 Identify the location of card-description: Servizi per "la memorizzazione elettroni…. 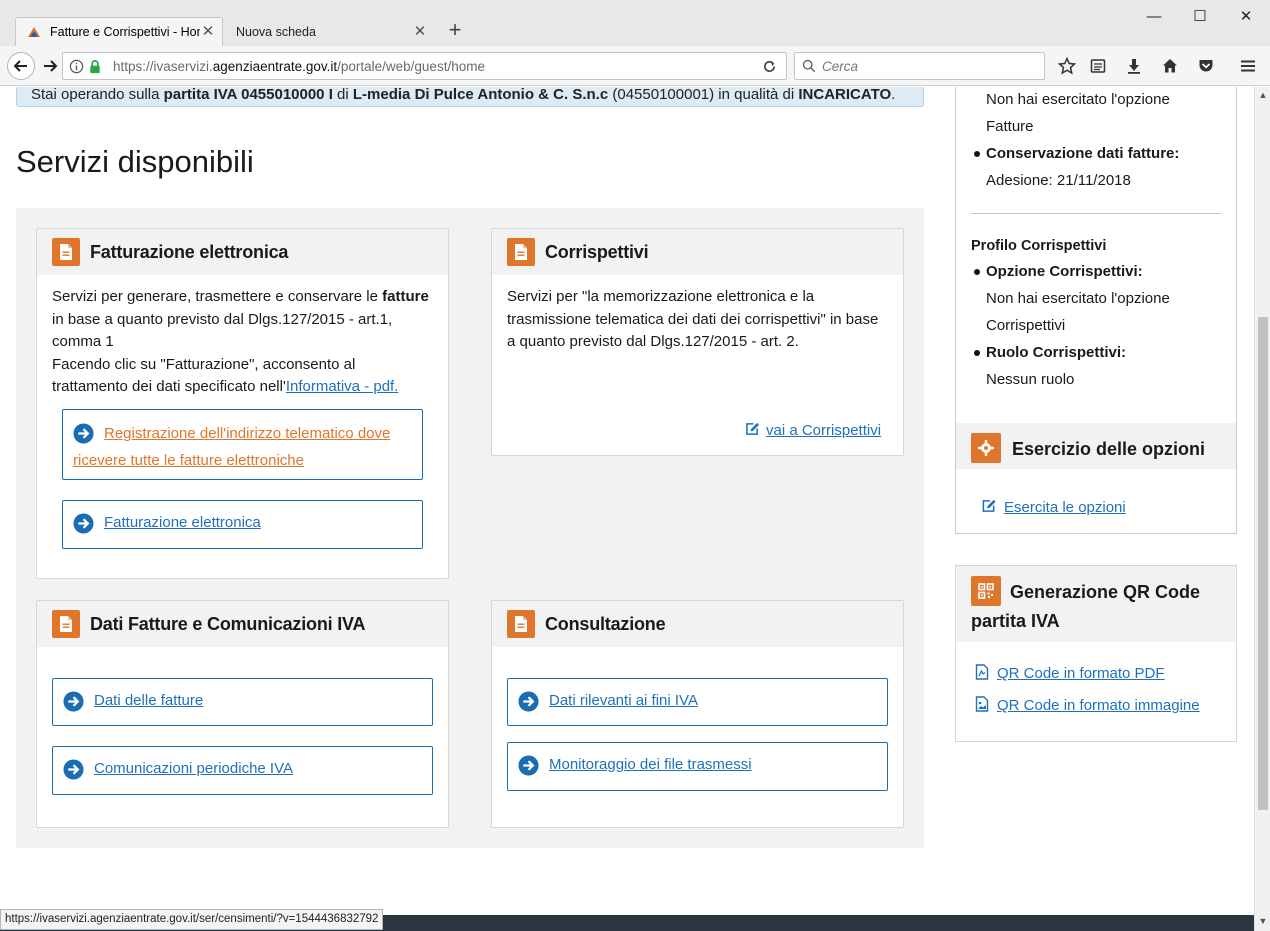
(693, 319).